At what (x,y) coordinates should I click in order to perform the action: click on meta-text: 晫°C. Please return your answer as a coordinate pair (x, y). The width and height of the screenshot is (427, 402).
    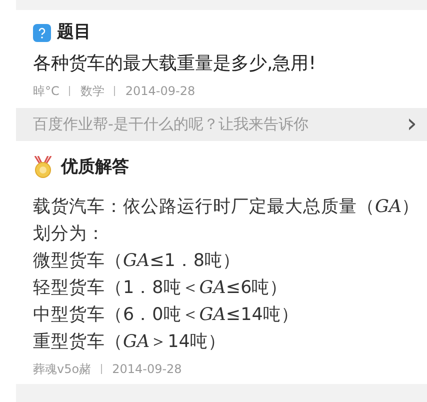
    Looking at the image, I should click on (46, 91).